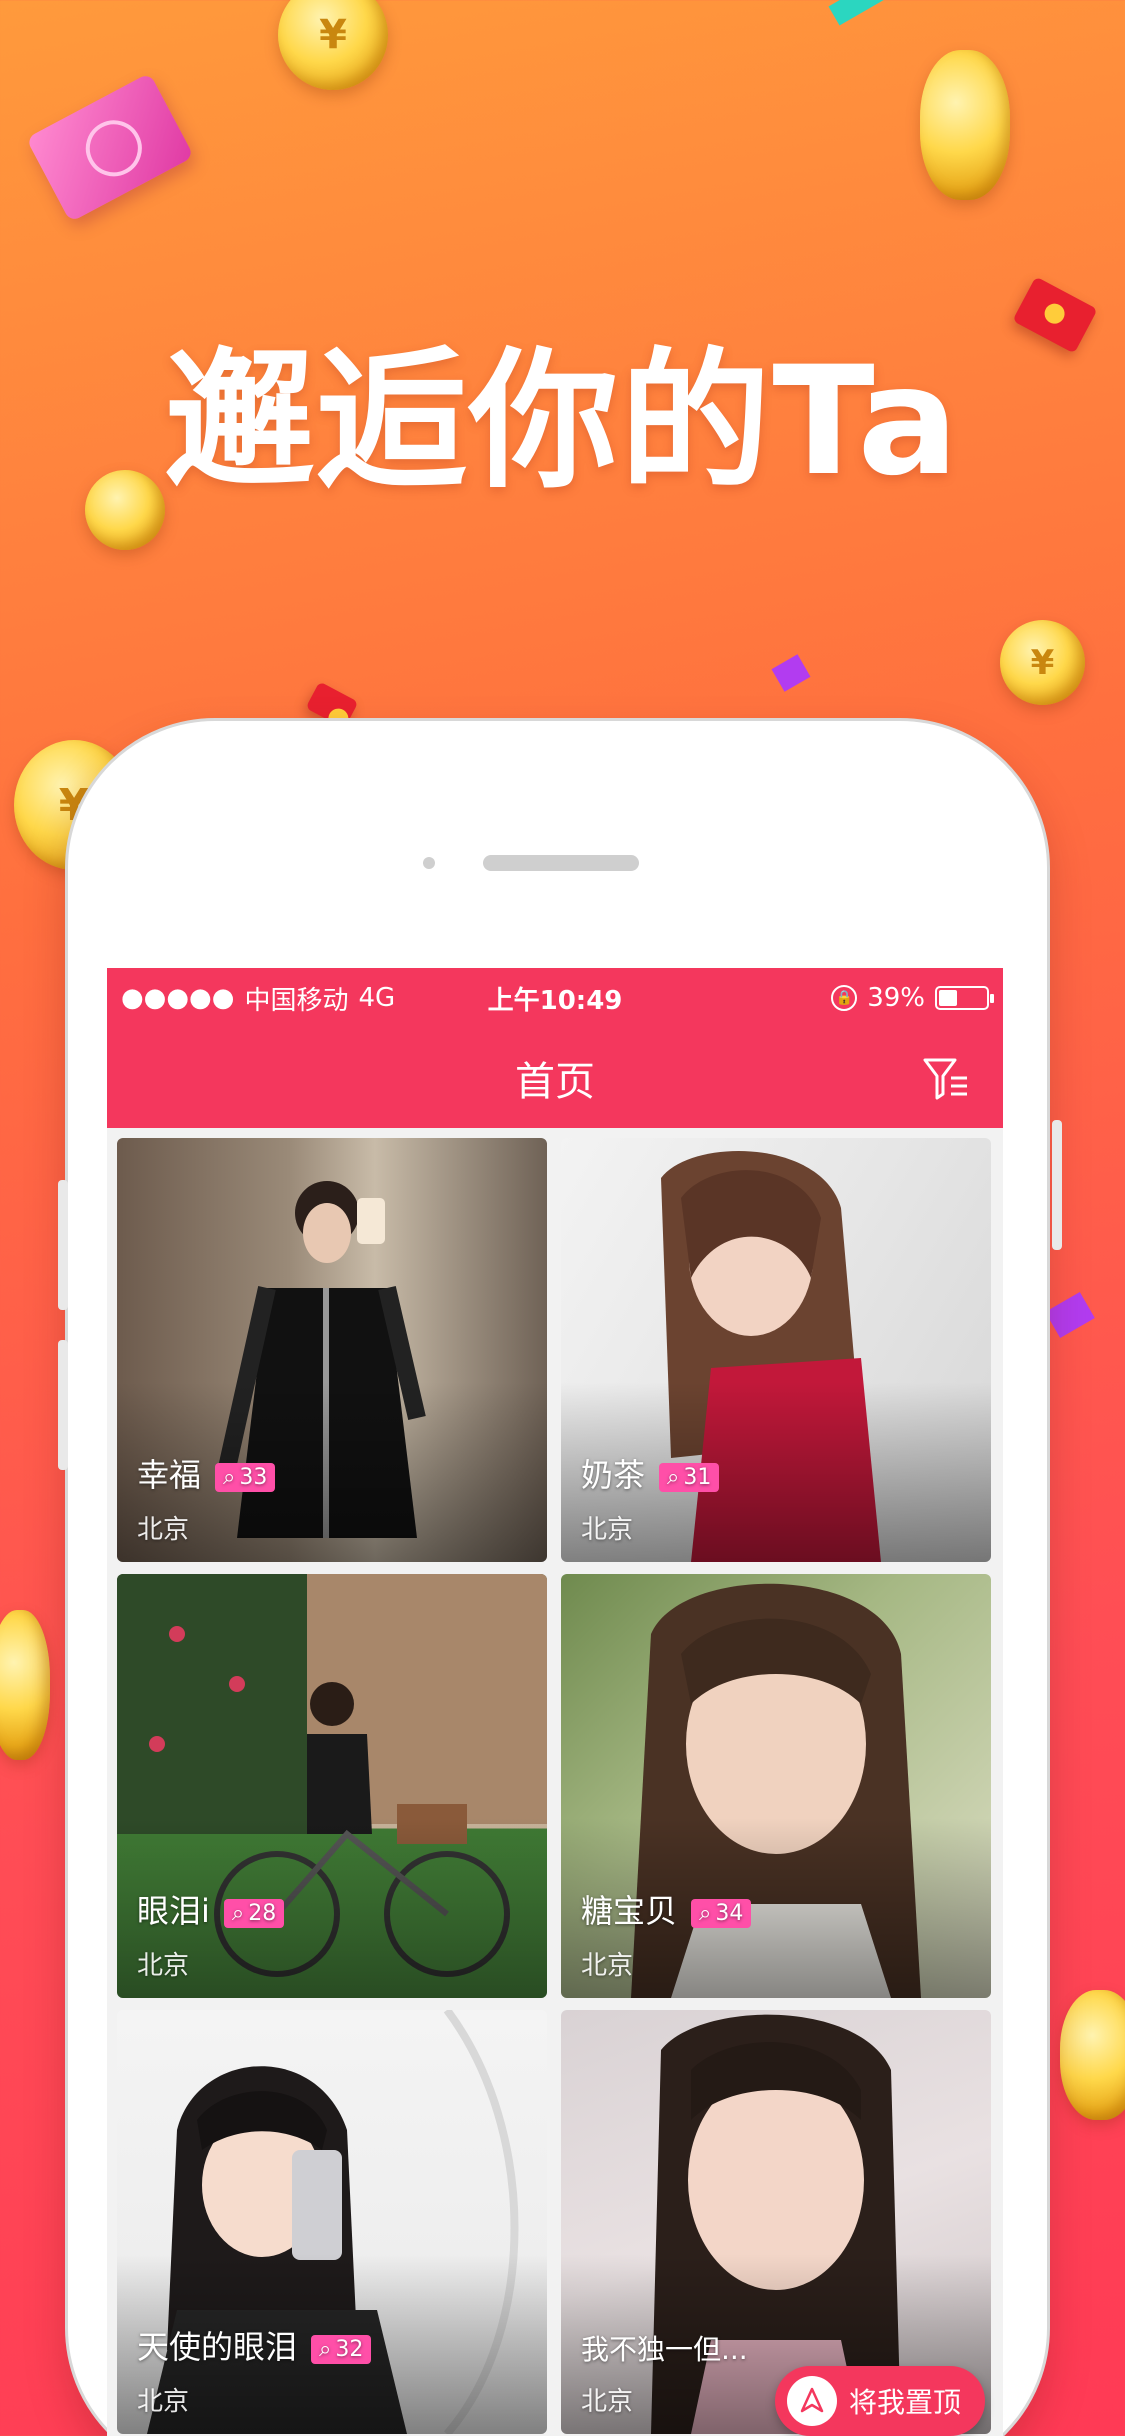 Image resolution: width=1125 pixels, height=2436 pixels. I want to click on message-count: 33, so click(253, 1477).